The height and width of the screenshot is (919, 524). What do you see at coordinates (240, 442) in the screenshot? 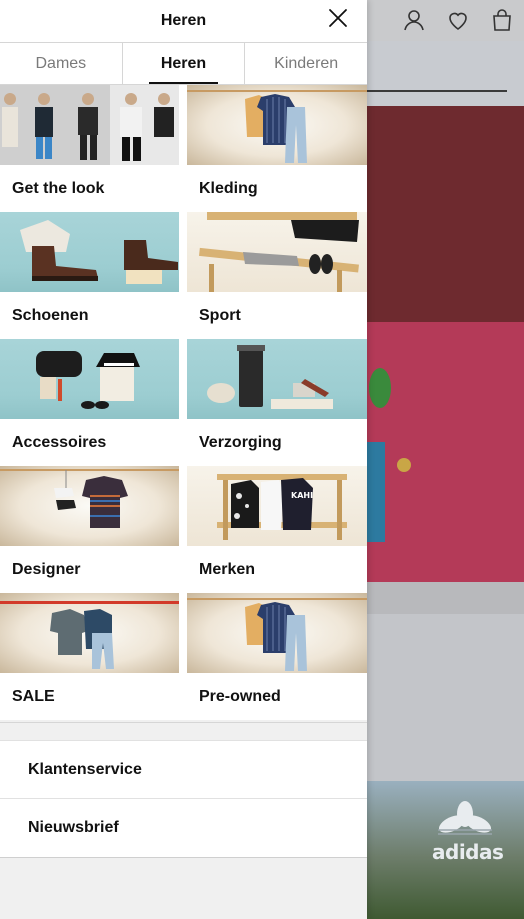
I see `category-label: Verzorging` at bounding box center [240, 442].